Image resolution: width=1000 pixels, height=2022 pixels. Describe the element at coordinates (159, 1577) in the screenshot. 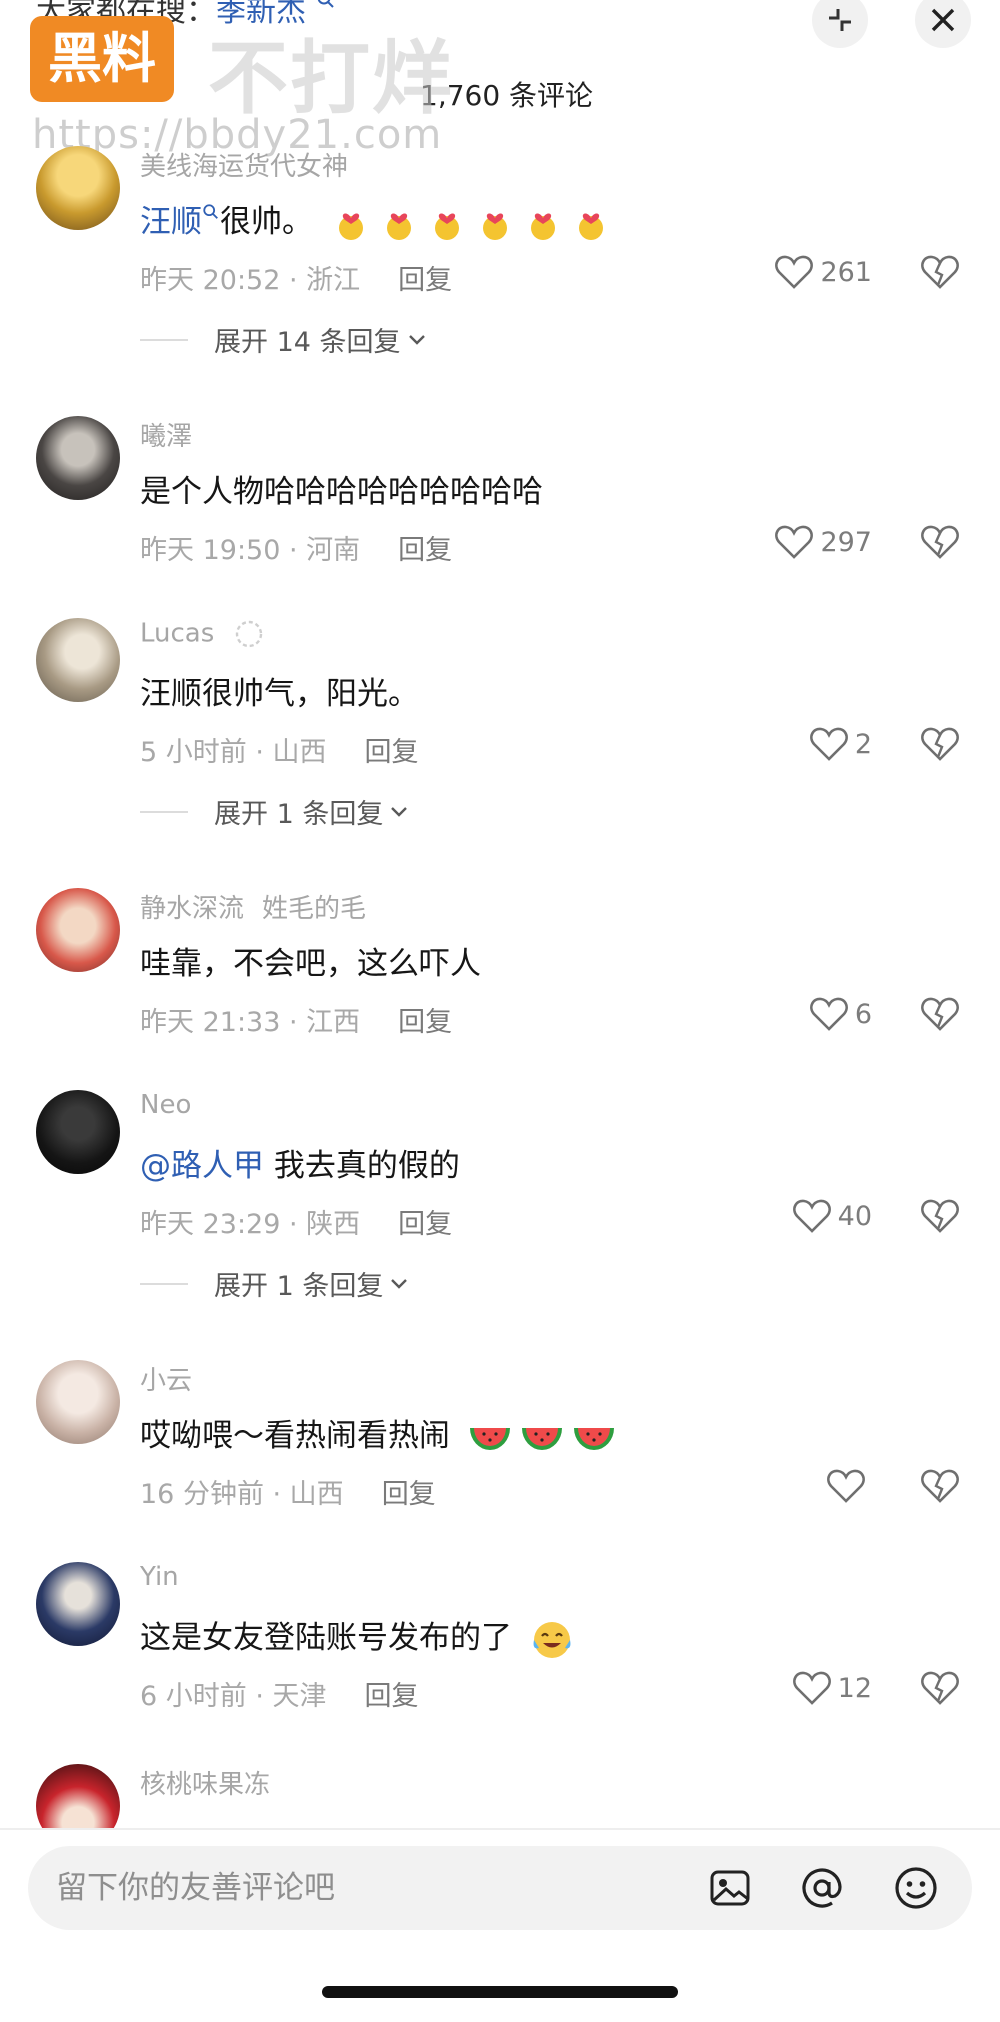

I see `comment-author: Yin` at that location.